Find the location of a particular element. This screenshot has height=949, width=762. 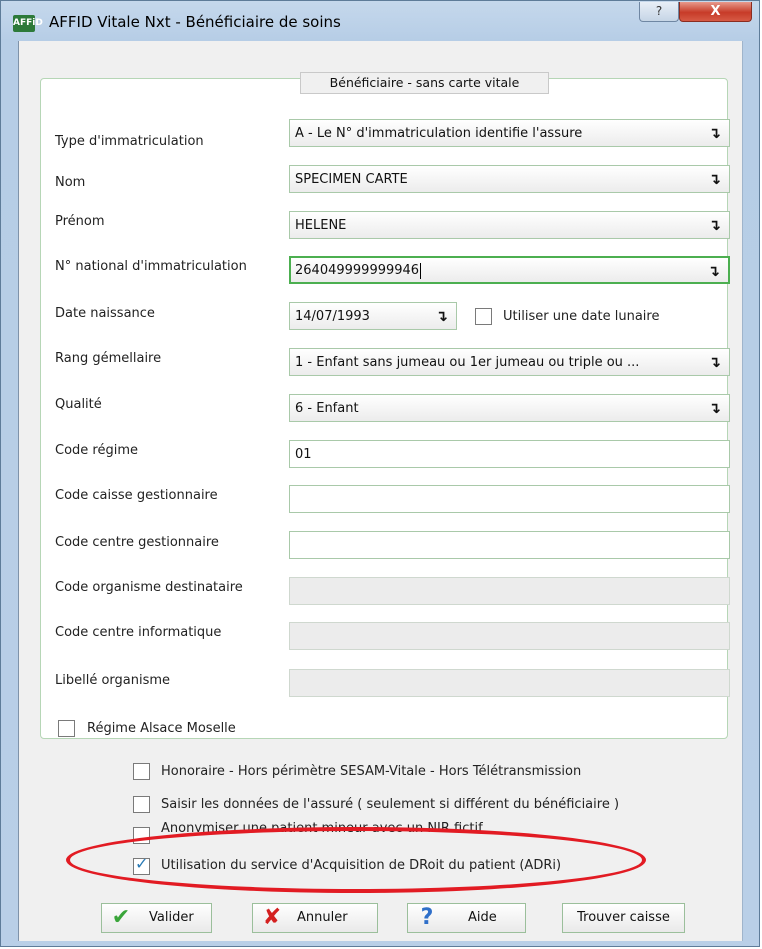

annuler-button: ✘ Annuler is located at coordinates (315, 918).